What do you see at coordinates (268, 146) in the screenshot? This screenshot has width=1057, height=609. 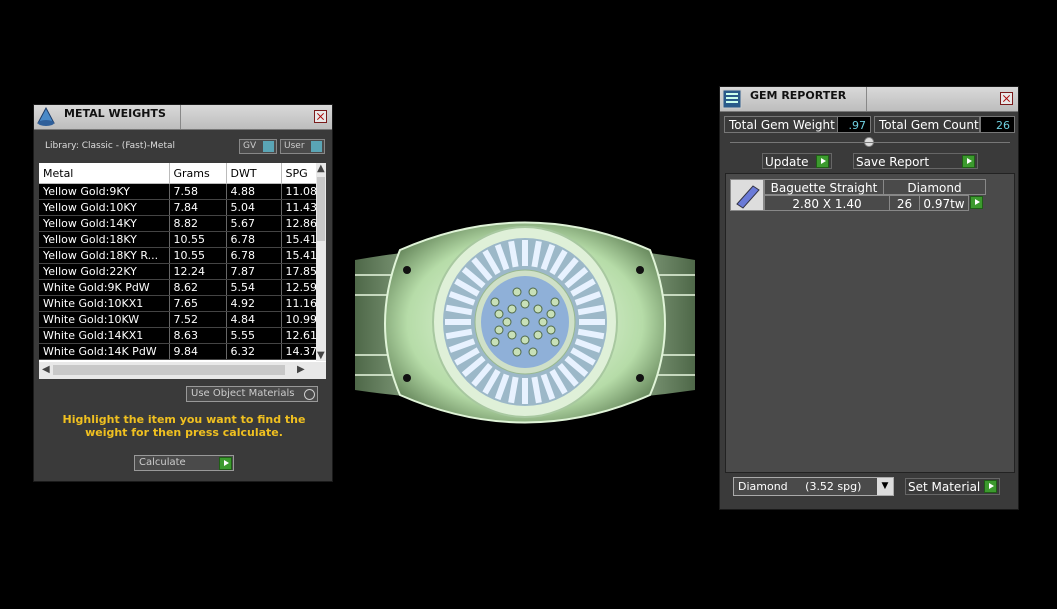 I see `gv-info-icon` at bounding box center [268, 146].